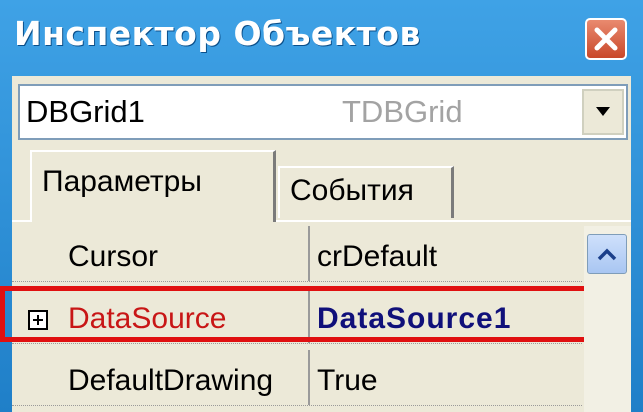 This screenshot has height=412, width=643. Describe the element at coordinates (297, 316) in the screenshot. I see `property-row-datasource: DataSource DataSource1` at that location.